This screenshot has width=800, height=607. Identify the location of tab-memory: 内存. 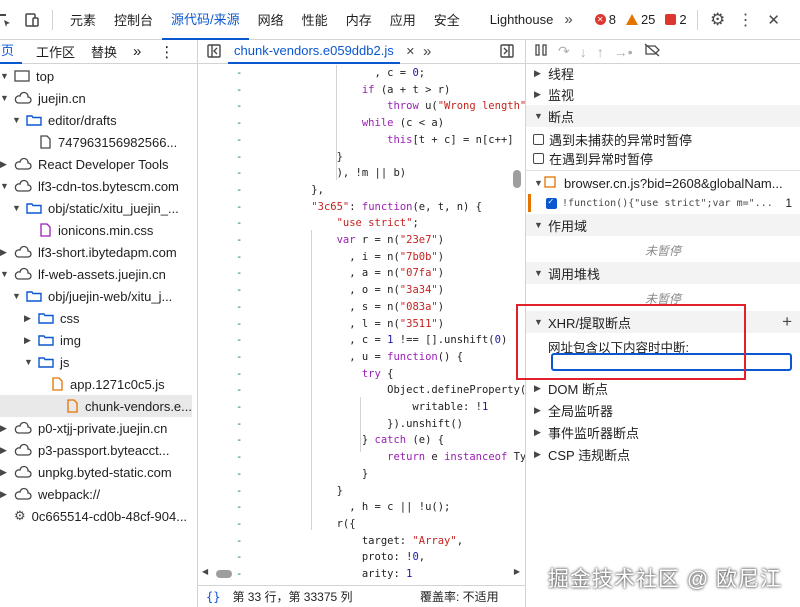
(359, 20).